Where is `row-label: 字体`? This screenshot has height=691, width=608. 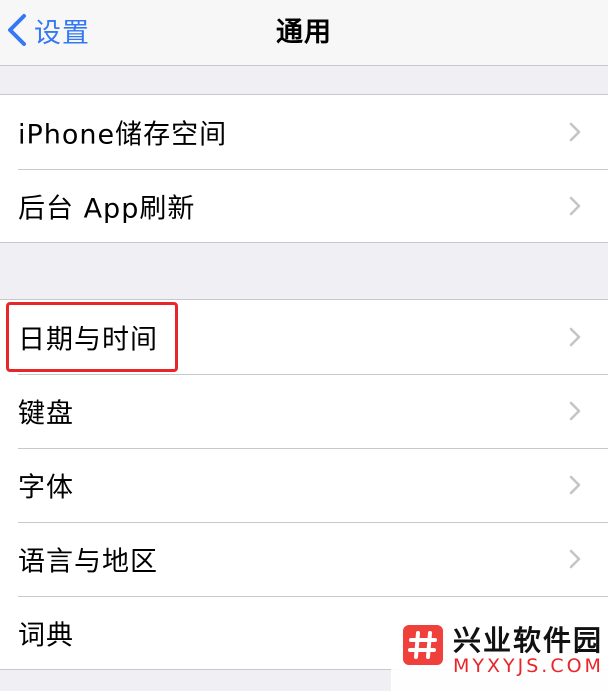 row-label: 字体 is located at coordinates (46, 488).